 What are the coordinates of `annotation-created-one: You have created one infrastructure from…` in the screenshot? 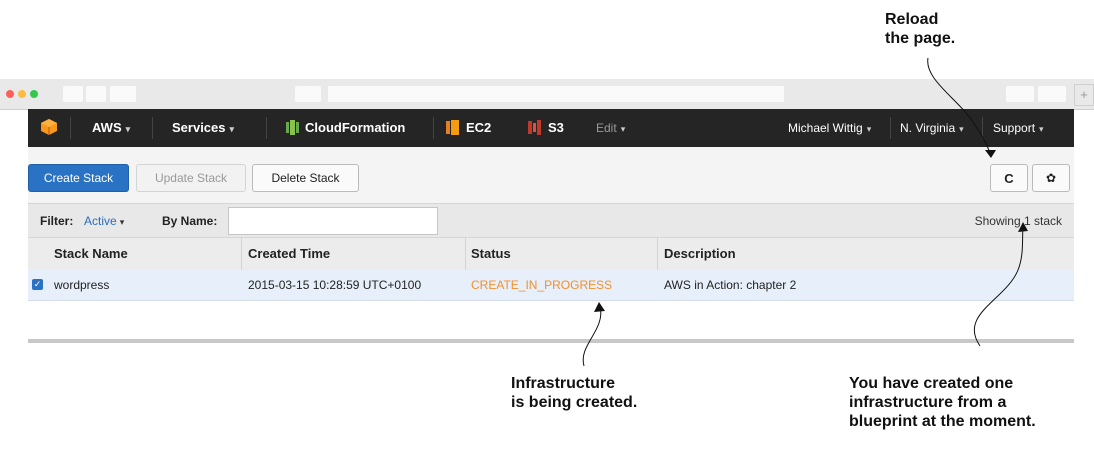 It's located at (942, 402).